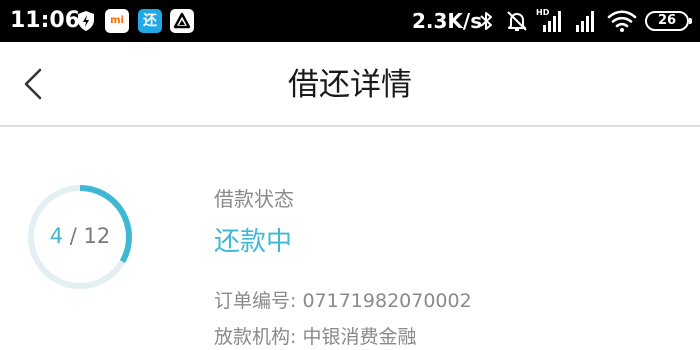  I want to click on mute-icon, so click(517, 21).